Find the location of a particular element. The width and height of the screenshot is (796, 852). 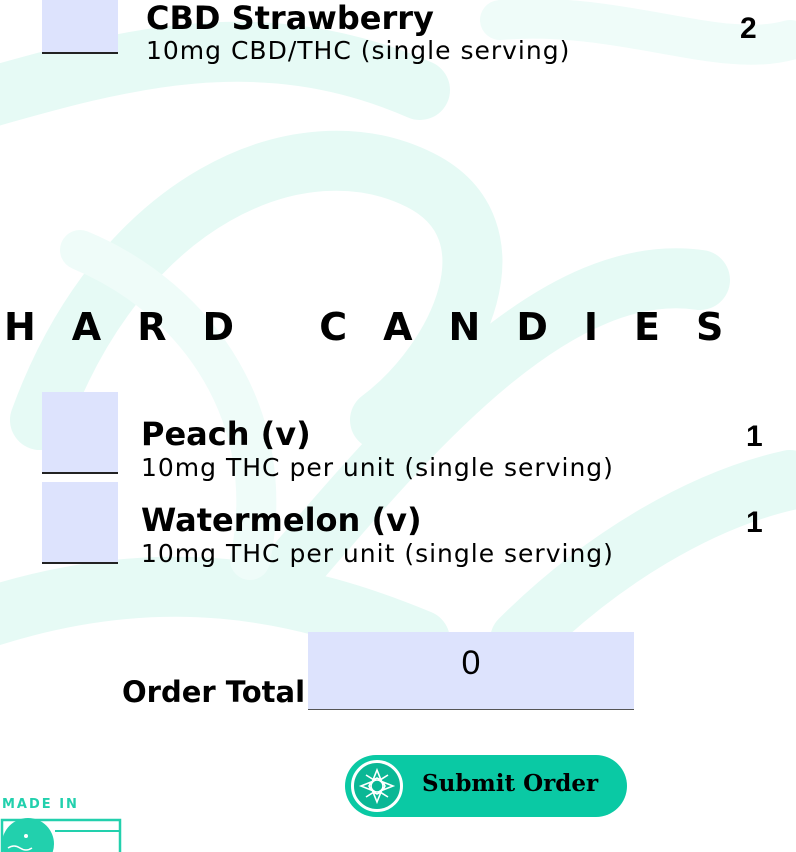

product-name: Watermelon (v) is located at coordinates (281, 520).